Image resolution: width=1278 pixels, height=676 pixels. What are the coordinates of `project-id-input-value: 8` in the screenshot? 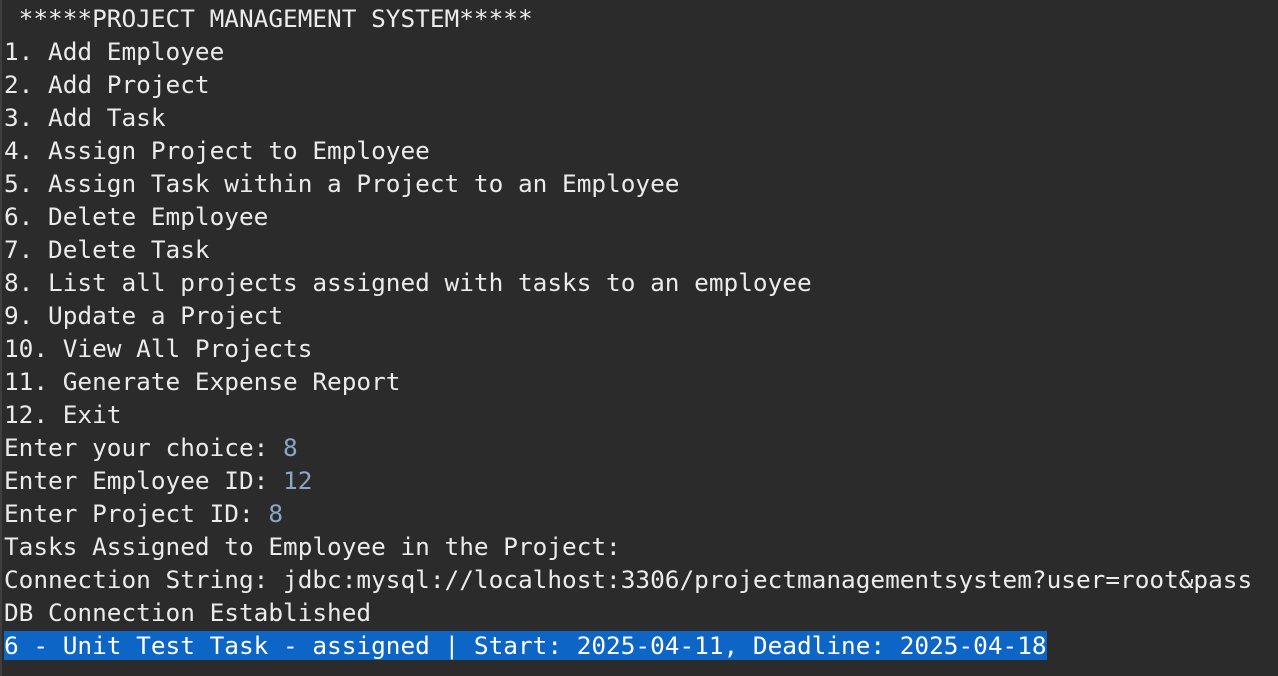 It's located at (275, 513).